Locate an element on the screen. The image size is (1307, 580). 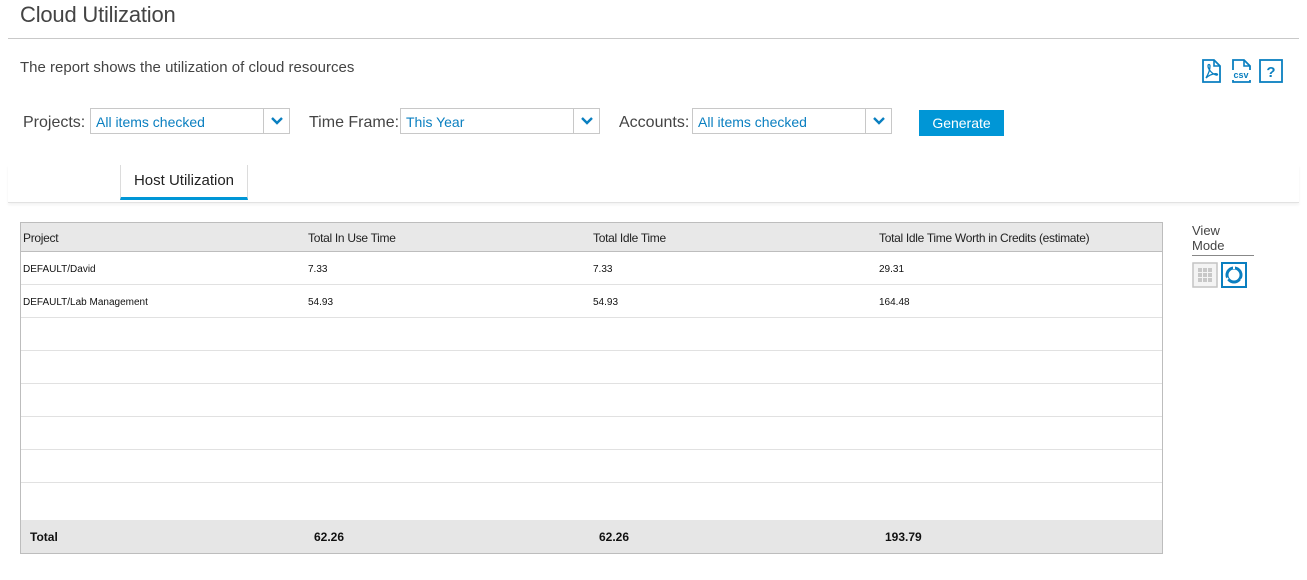
title-divider is located at coordinates (653, 38).